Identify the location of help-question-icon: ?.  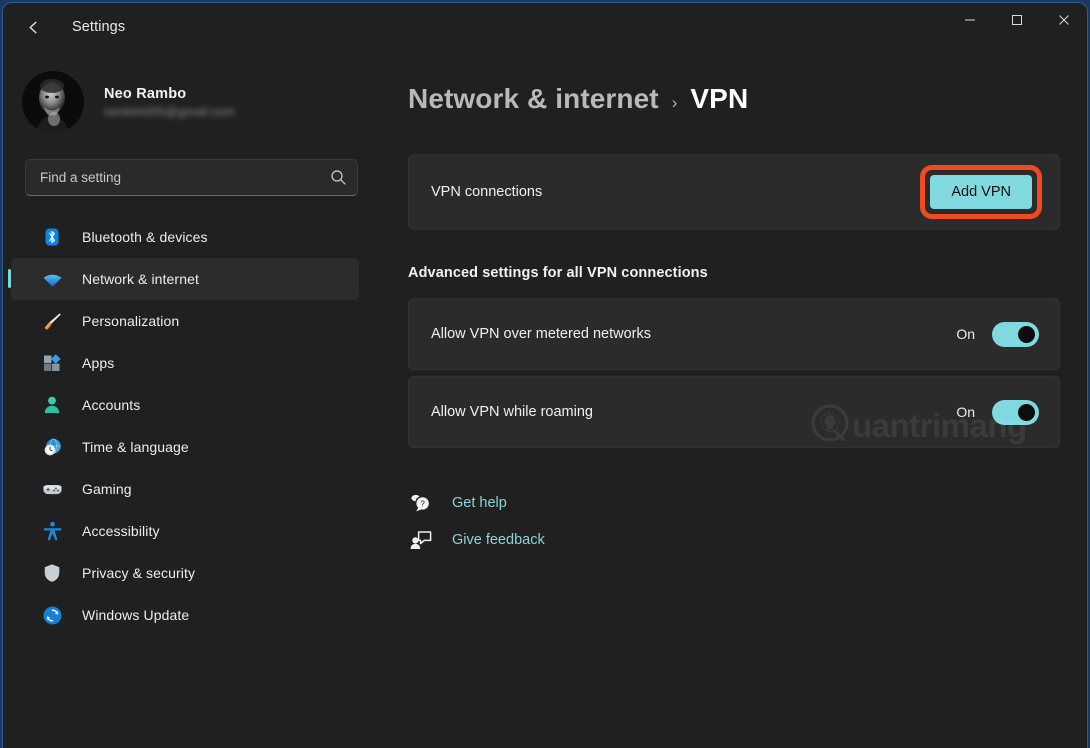
(421, 503).